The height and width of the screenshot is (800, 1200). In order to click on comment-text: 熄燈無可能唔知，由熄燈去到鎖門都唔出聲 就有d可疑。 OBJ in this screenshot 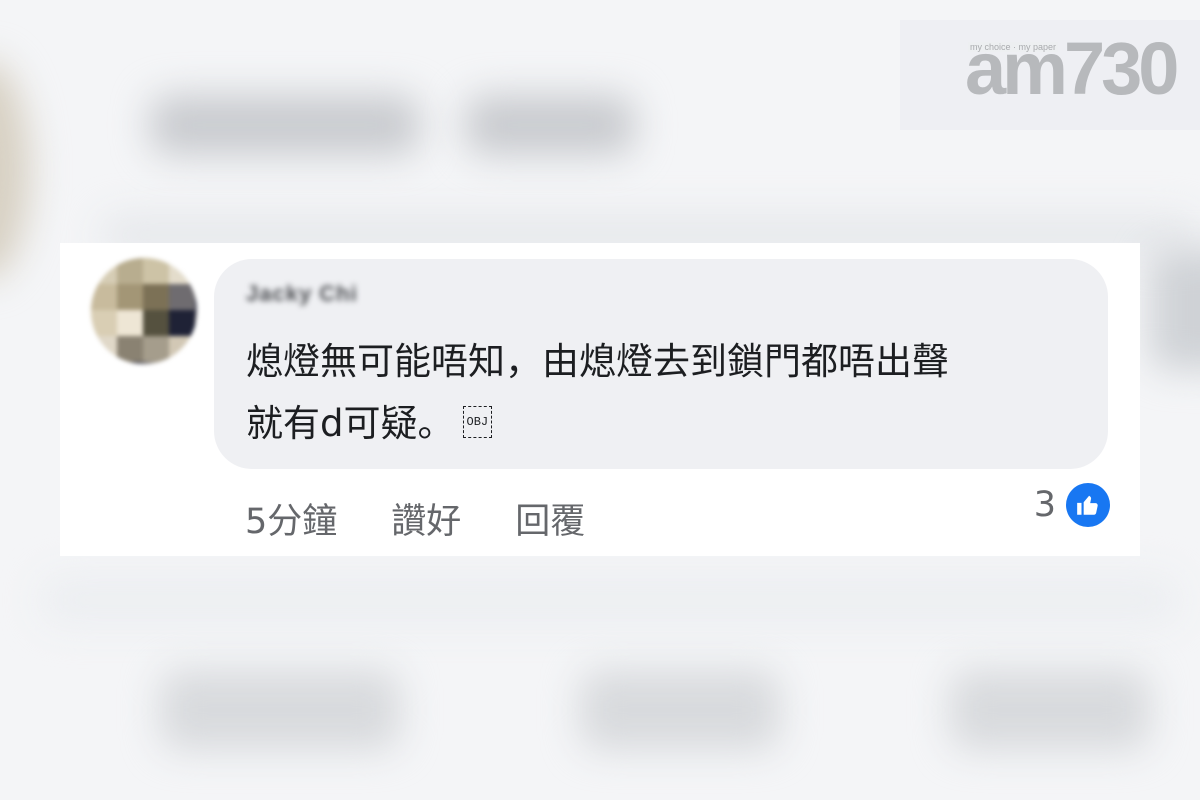, I will do `click(666, 393)`.